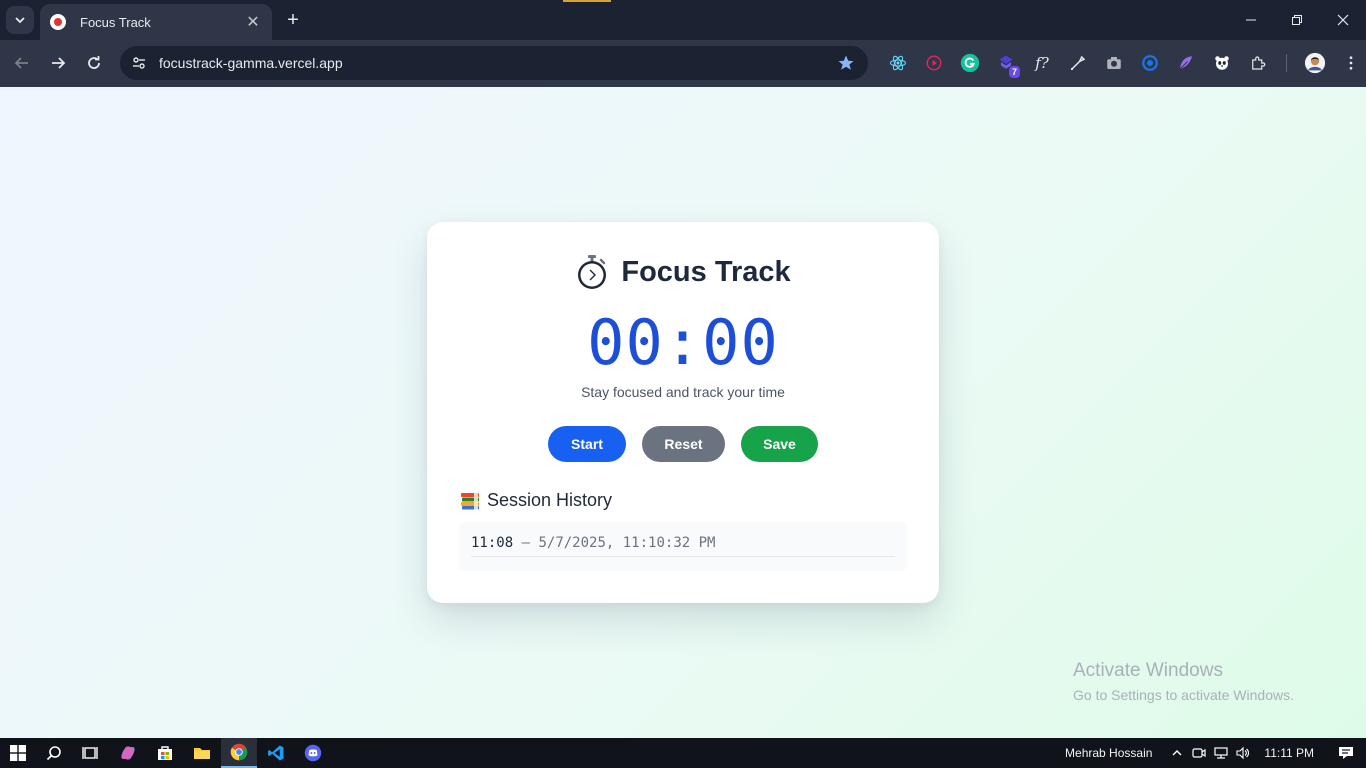 The height and width of the screenshot is (768, 1366). What do you see at coordinates (587, 1) in the screenshot?
I see `tab-strip-accent` at bounding box center [587, 1].